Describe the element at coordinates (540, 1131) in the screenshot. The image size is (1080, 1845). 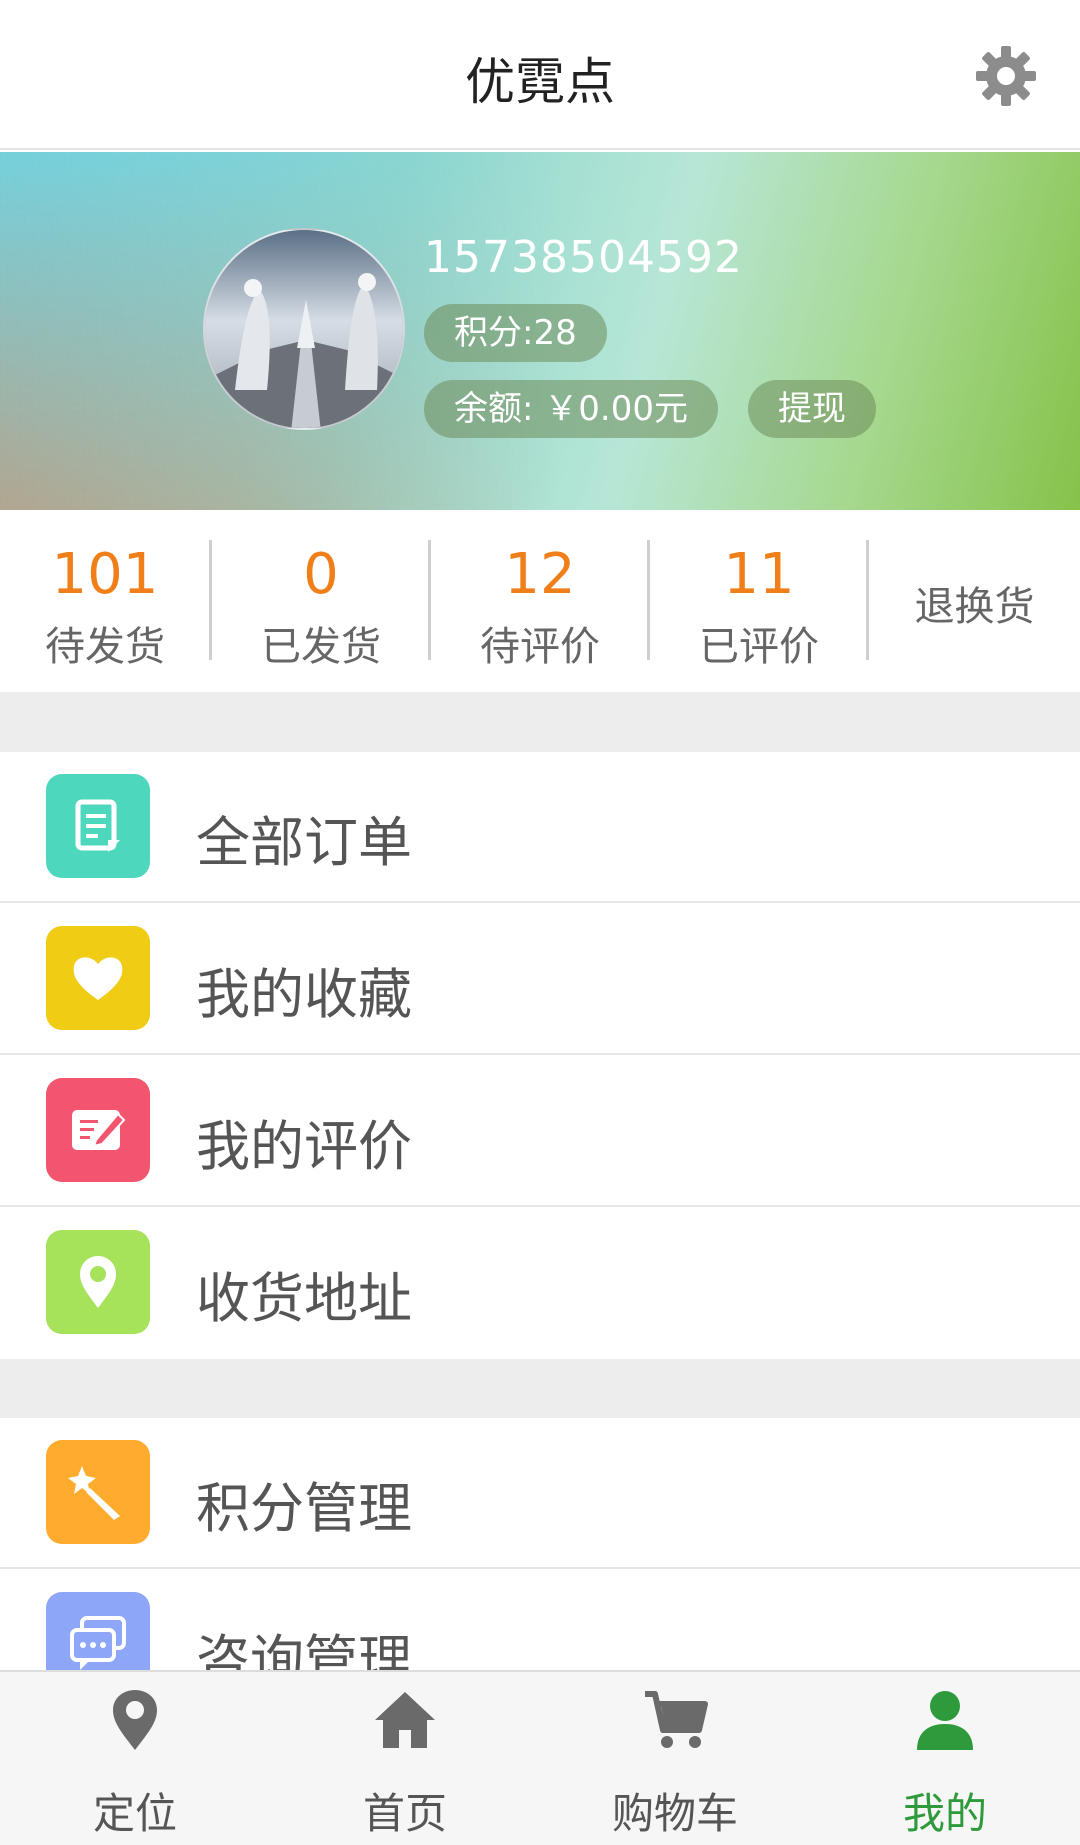
I see `menu-my-reviews: 我的评价` at that location.